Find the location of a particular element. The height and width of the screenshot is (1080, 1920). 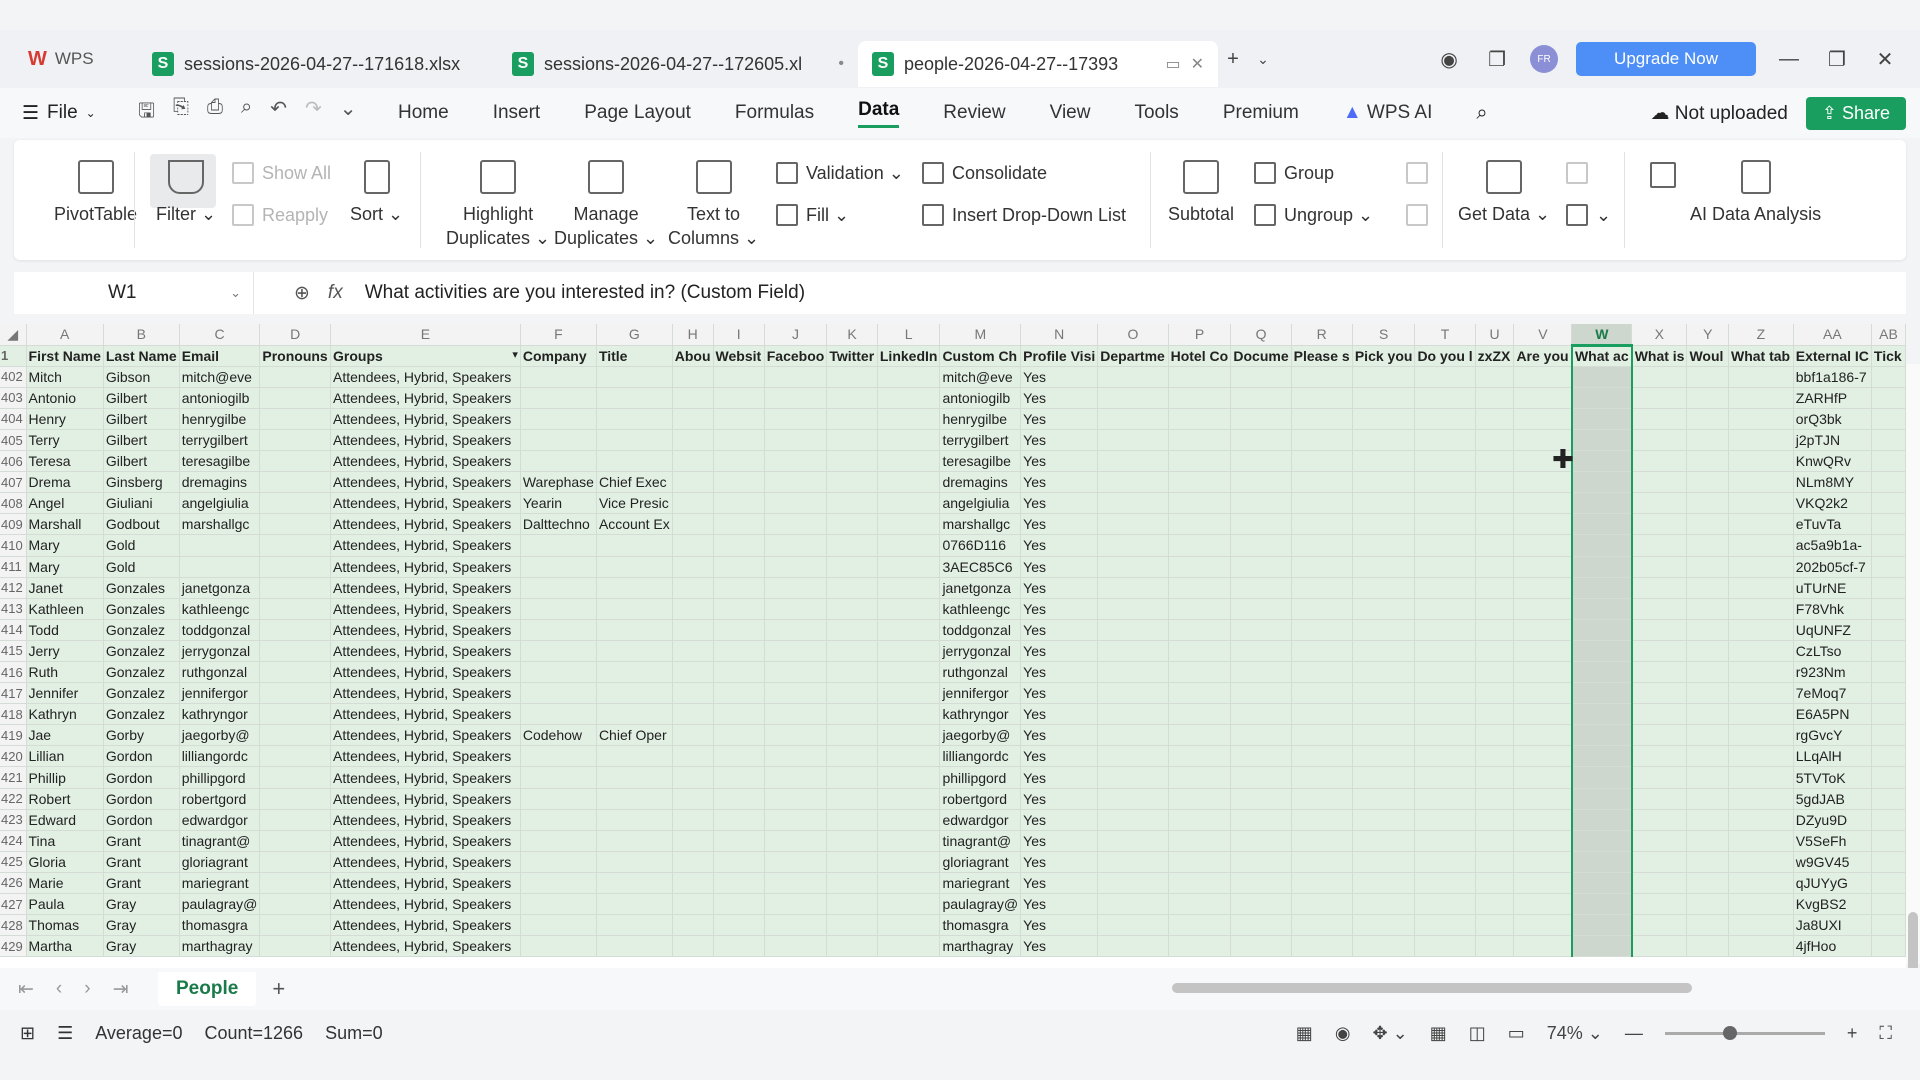

table-cell: kathryngor is located at coordinates (980, 714).